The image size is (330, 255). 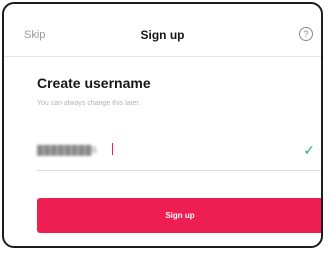 What do you see at coordinates (306, 34) in the screenshot?
I see `help-icon: ?` at bounding box center [306, 34].